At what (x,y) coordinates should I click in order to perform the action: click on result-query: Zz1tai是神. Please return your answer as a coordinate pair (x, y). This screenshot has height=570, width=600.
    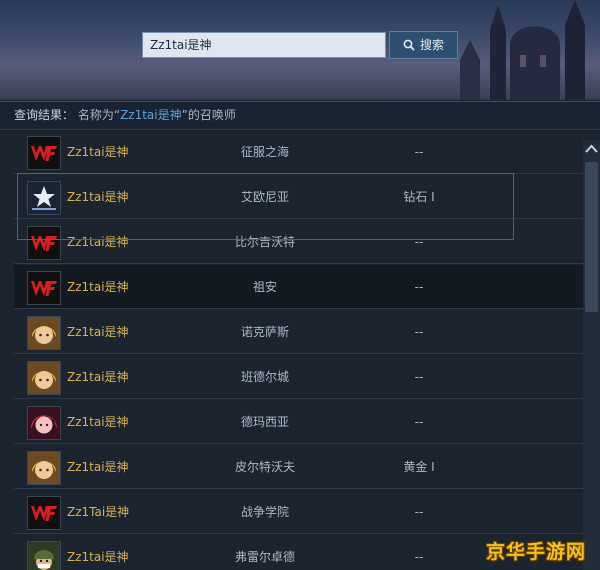
    Looking at the image, I should click on (151, 115).